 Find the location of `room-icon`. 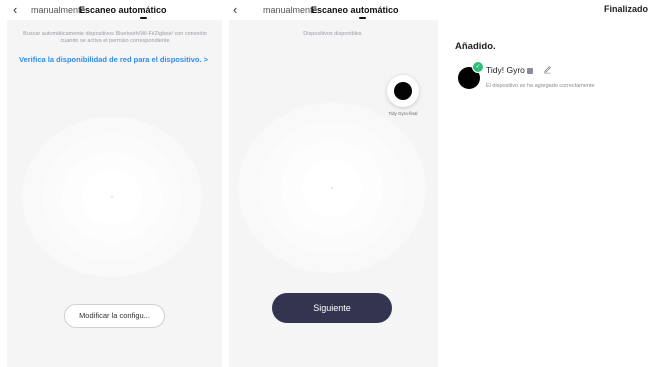

room-icon is located at coordinates (529, 71).